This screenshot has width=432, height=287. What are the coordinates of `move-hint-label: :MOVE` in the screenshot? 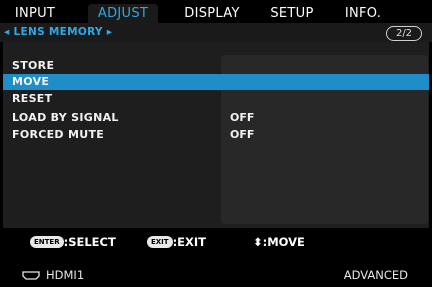 It's located at (283, 242).